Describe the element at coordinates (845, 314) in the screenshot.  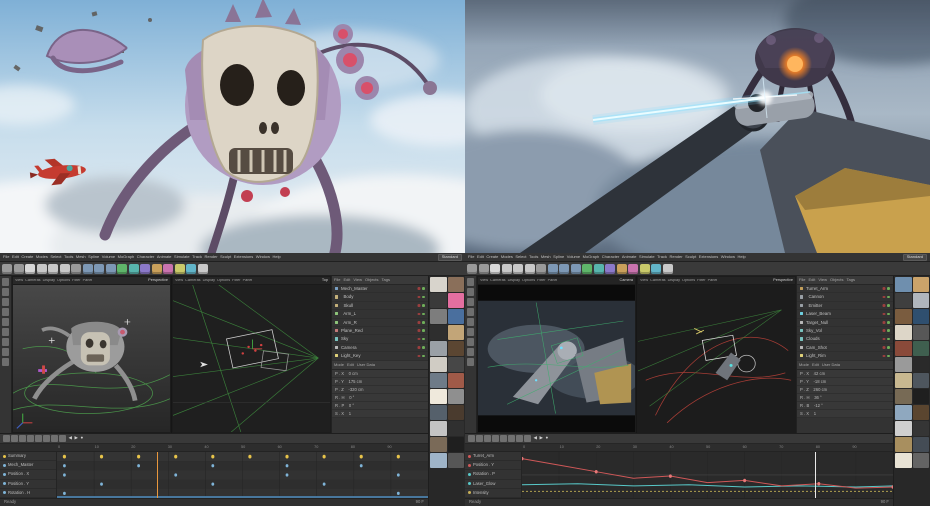
I see `object-item: Laser_Beam` at that location.